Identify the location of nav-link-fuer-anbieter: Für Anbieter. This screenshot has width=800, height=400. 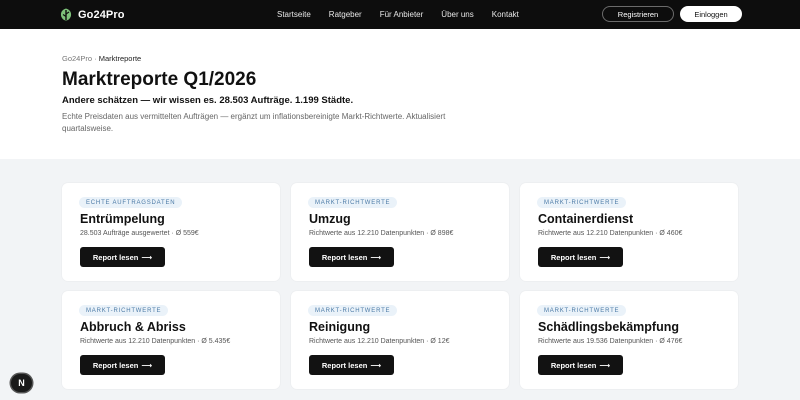
(402, 14).